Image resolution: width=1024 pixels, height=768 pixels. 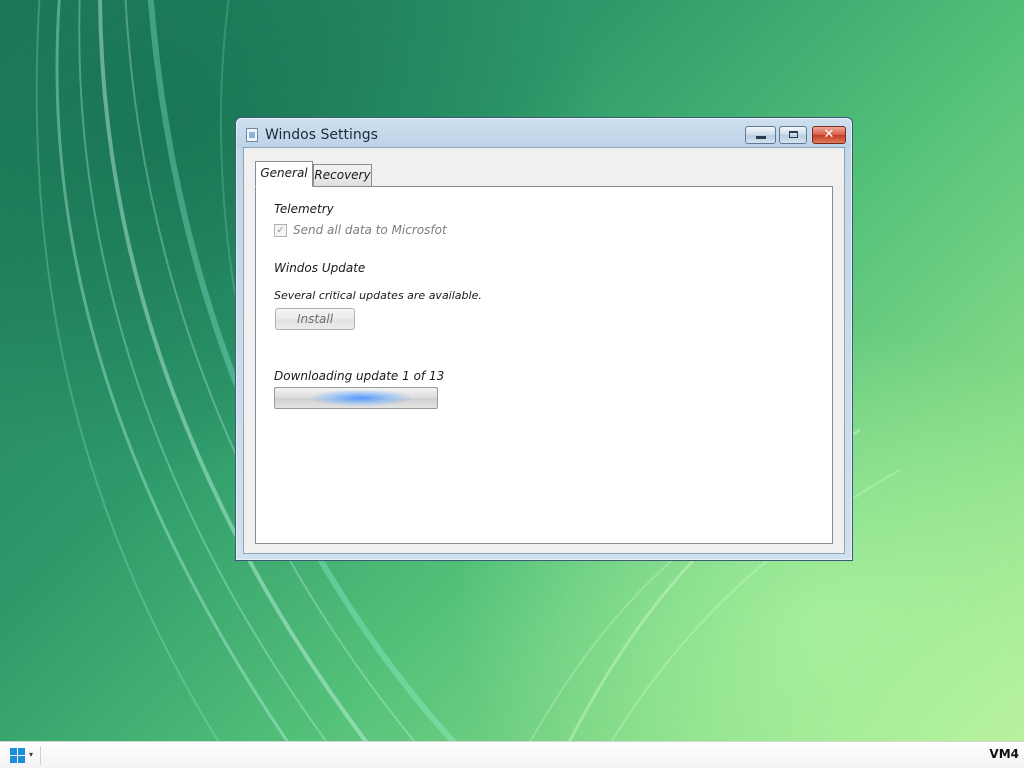 I want to click on windows-logo-icon, so click(x=18, y=755).